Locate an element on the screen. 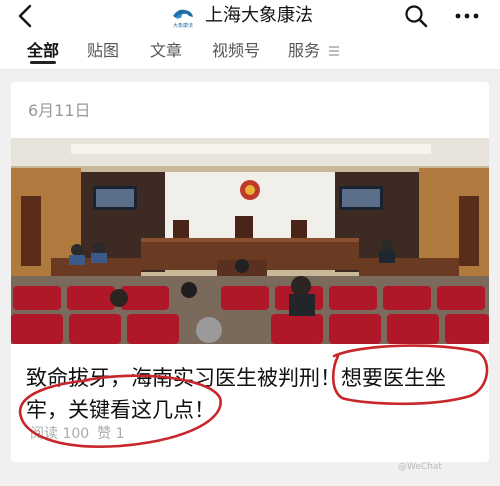  search-icon is located at coordinates (416, 16).